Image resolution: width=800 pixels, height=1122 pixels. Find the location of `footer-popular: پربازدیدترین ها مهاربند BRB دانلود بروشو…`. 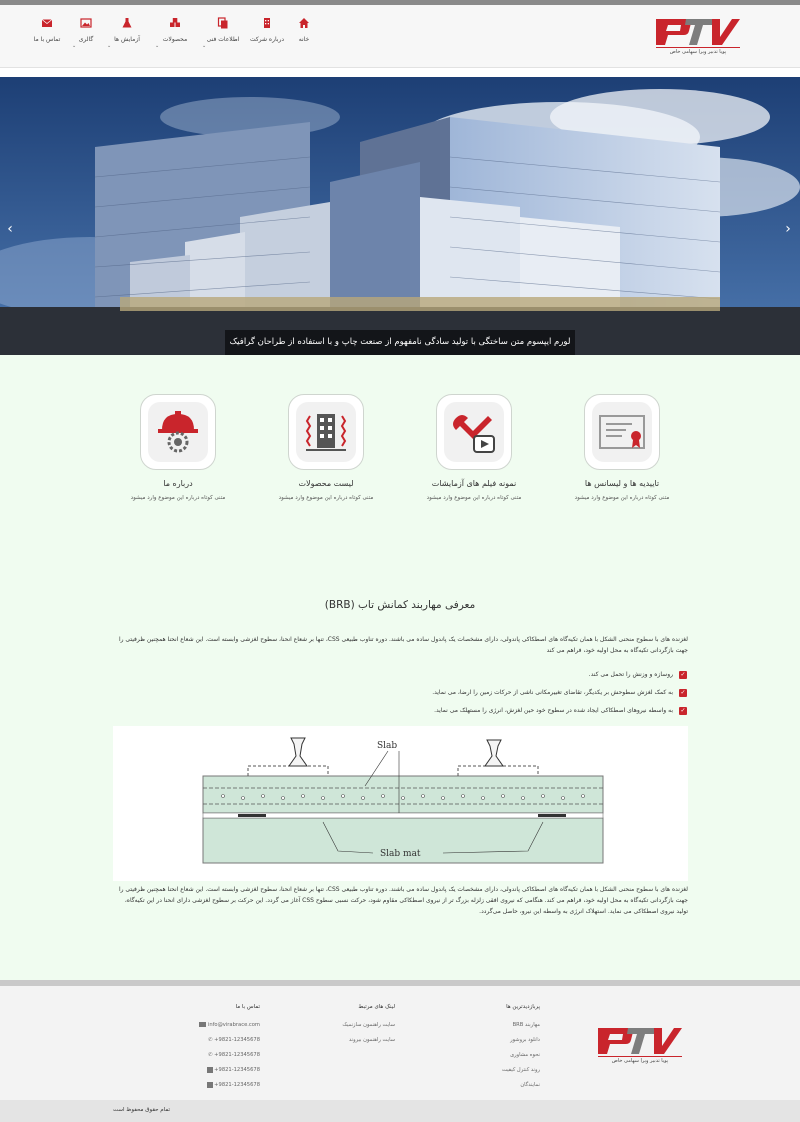

footer-popular: پربازدیدترین ها مهاربند BRB دانلود بروشو… is located at coordinates (490, 1039).